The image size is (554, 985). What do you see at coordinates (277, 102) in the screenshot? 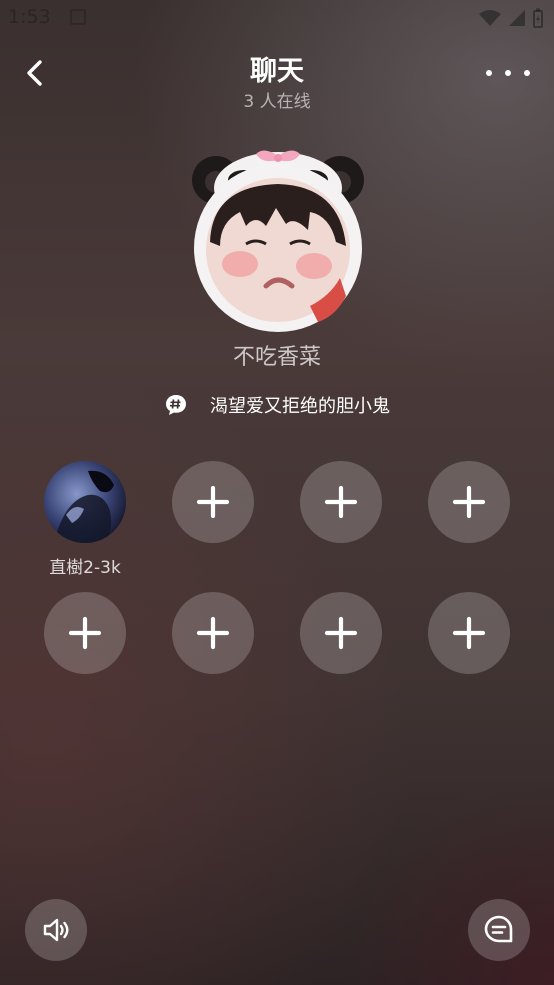
I see `online-count: 3 人在线` at bounding box center [277, 102].